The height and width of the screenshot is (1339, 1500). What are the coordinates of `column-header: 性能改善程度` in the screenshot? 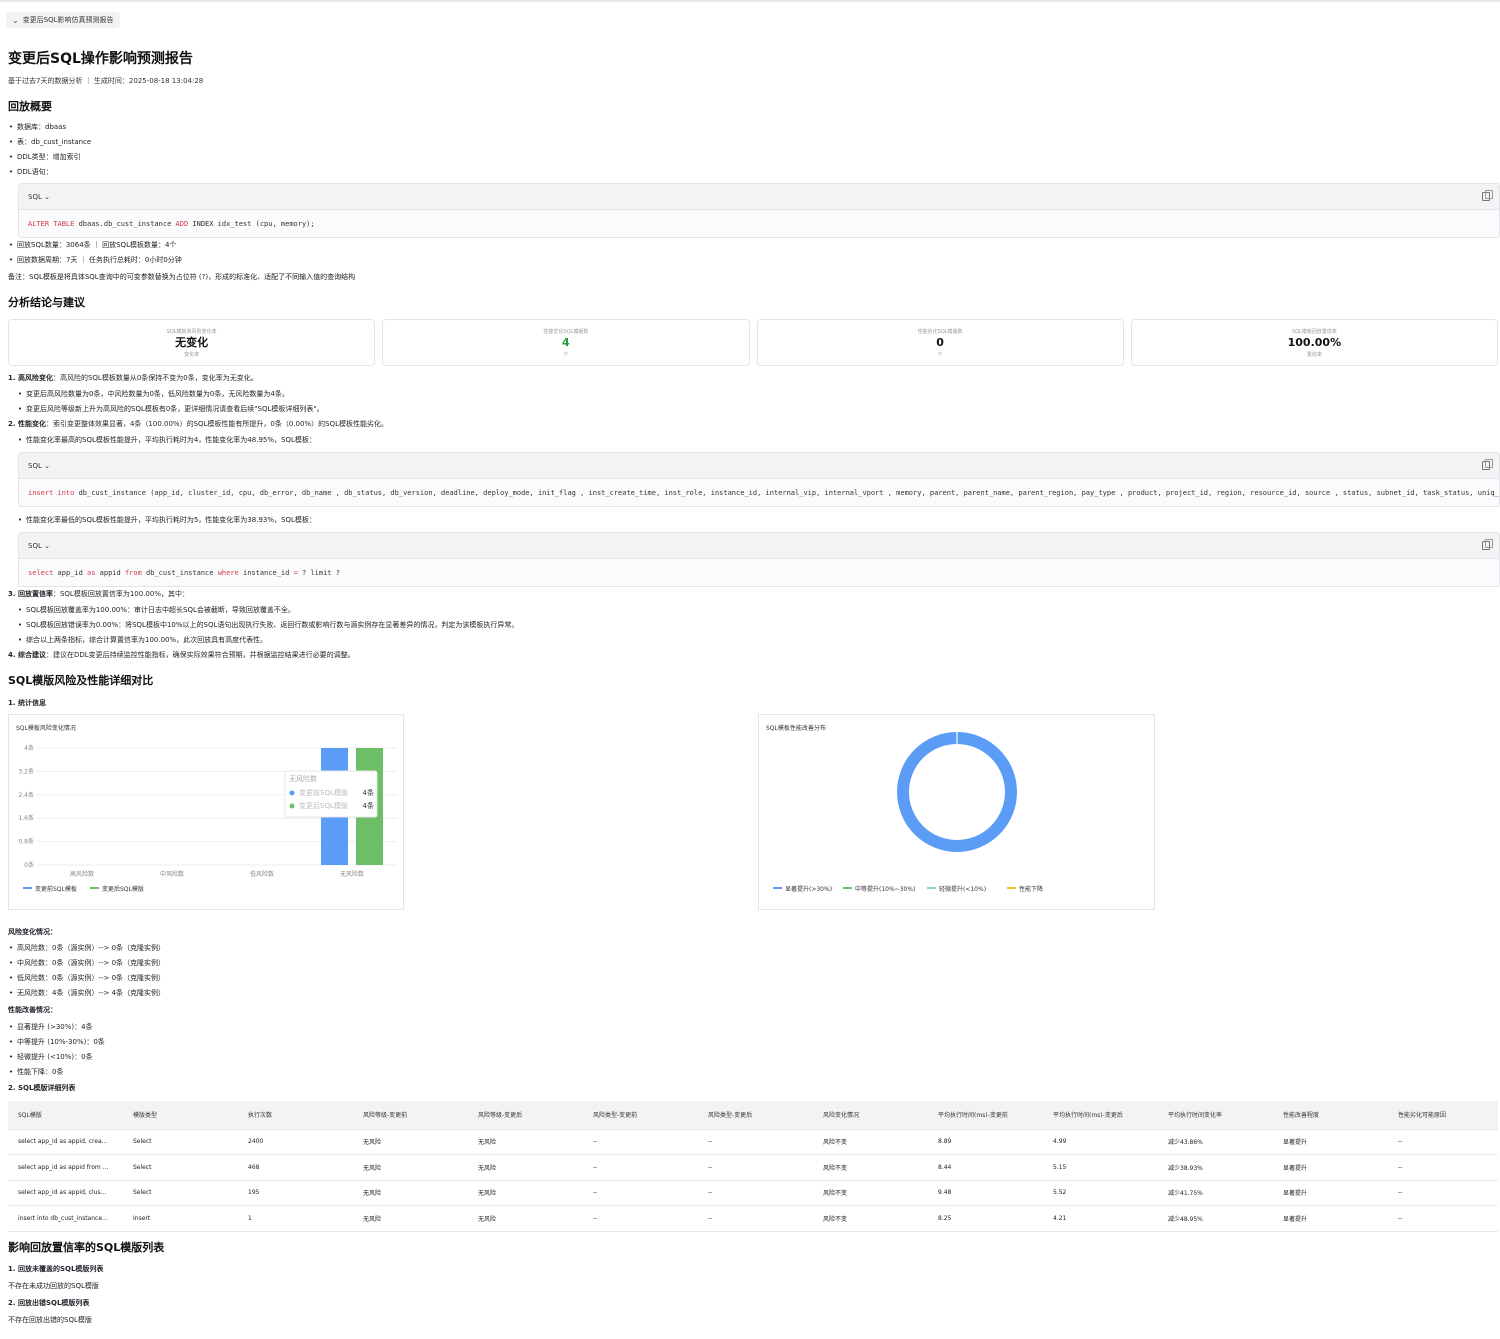 It's located at (1330, 1115).